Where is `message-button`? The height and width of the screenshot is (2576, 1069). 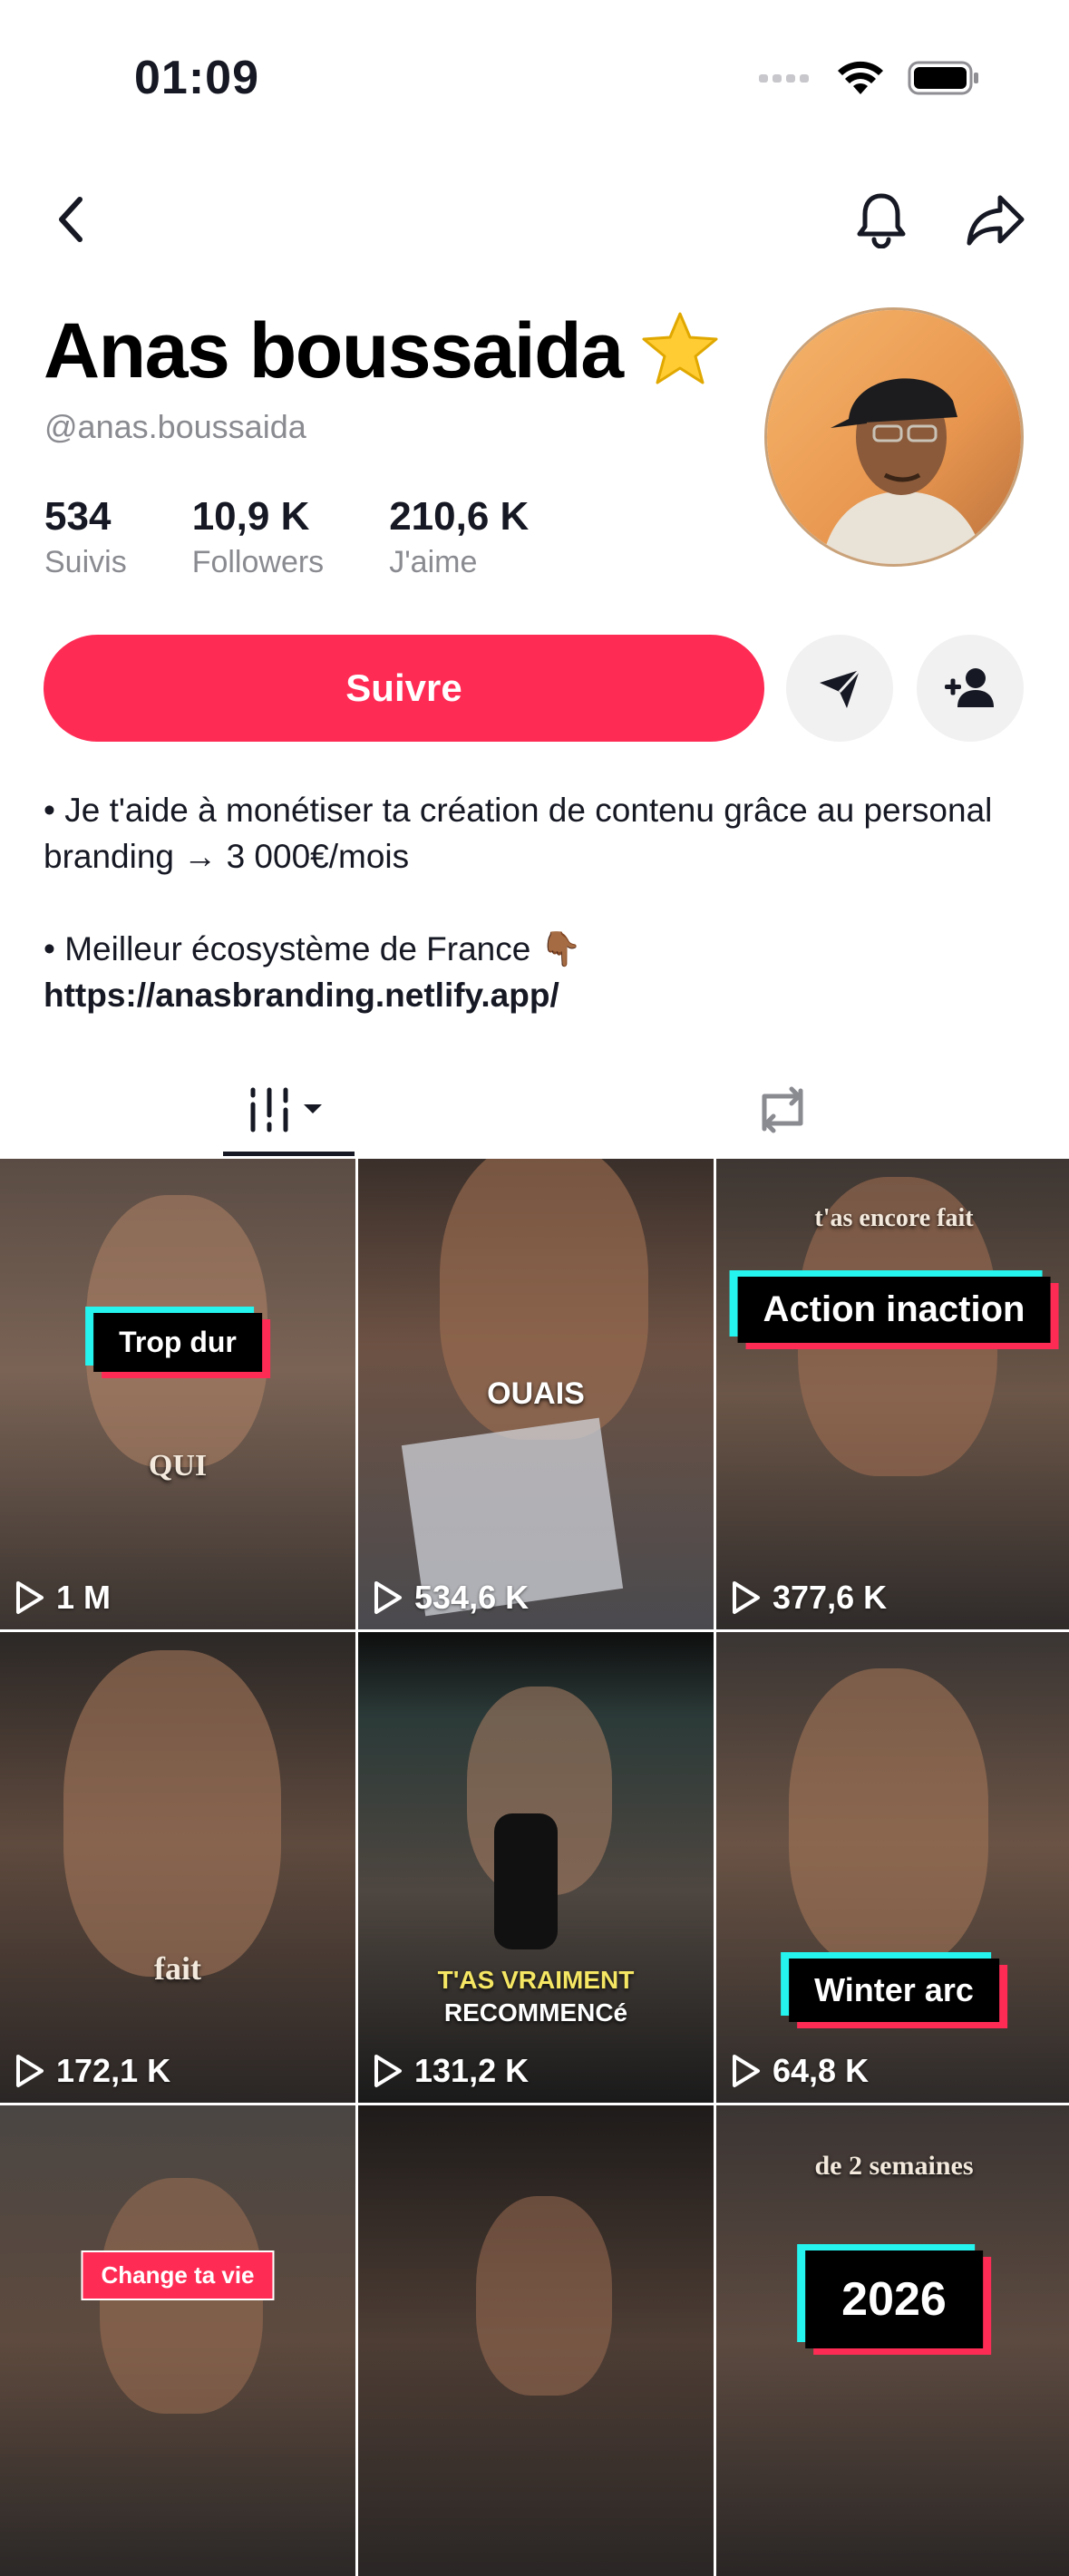 message-button is located at coordinates (840, 688).